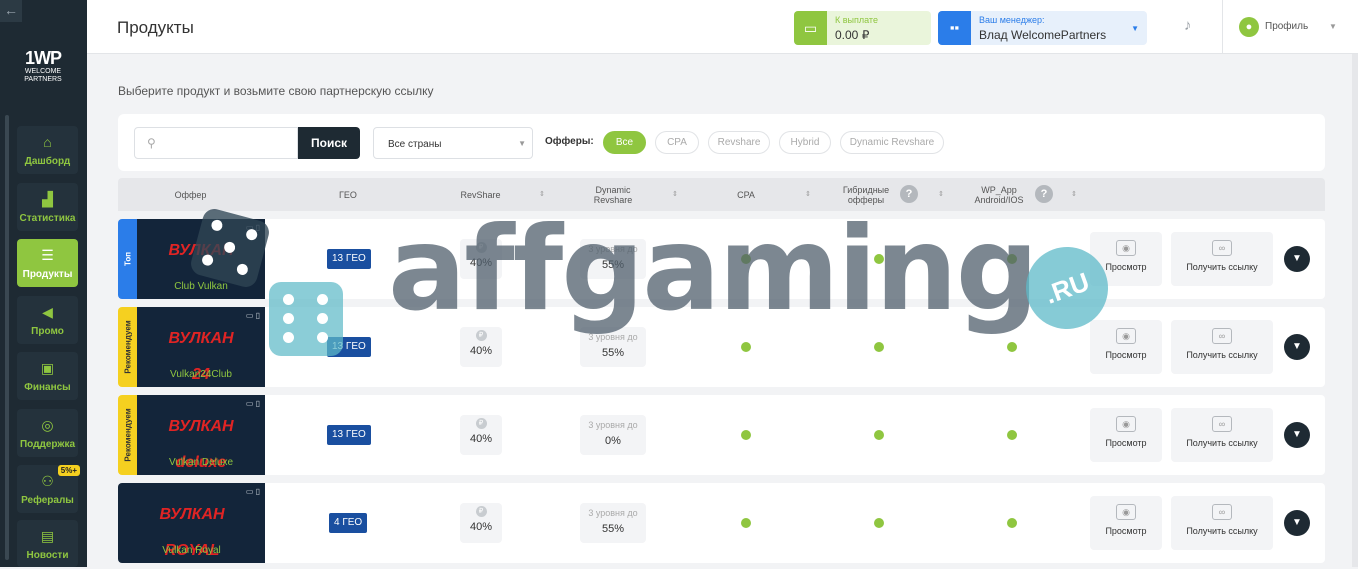 The width and height of the screenshot is (1358, 569). Describe the element at coordinates (805, 142) in the screenshot. I see `chip-hybrid: Hybrid` at that location.